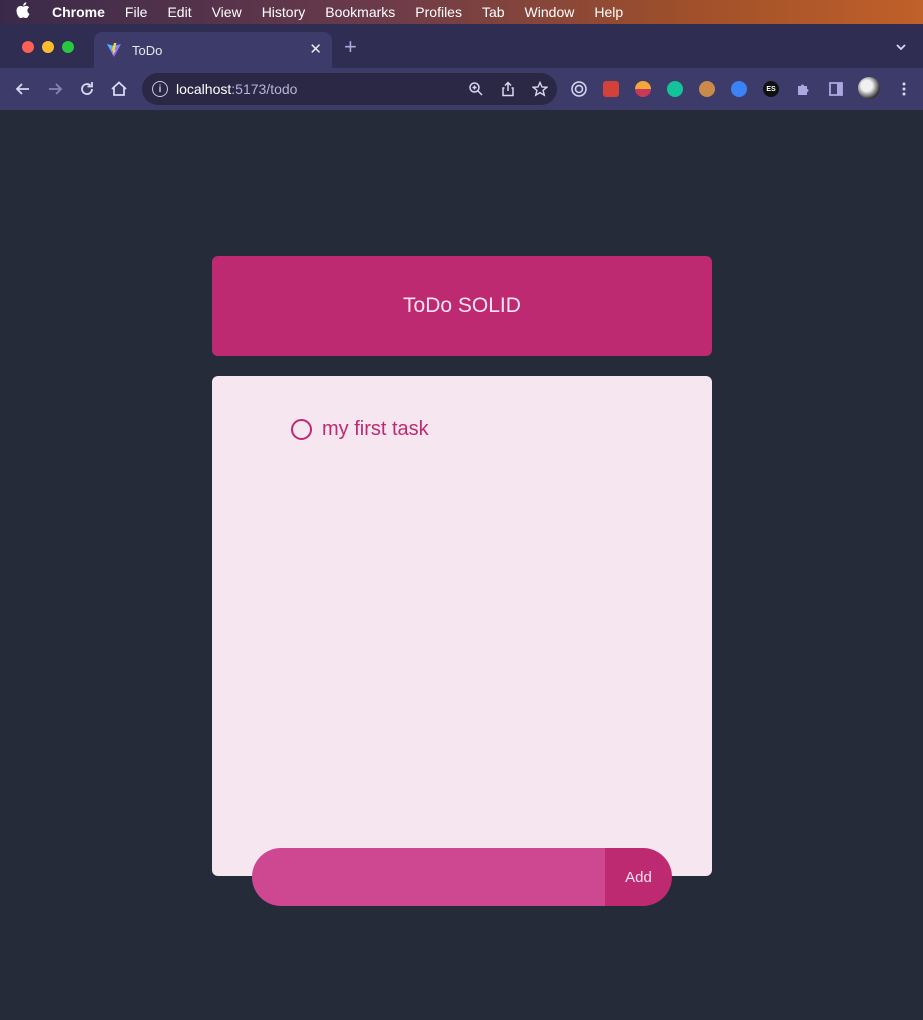 This screenshot has width=923, height=1020. I want to click on menu-bookmarks: Bookmarks, so click(360, 12).